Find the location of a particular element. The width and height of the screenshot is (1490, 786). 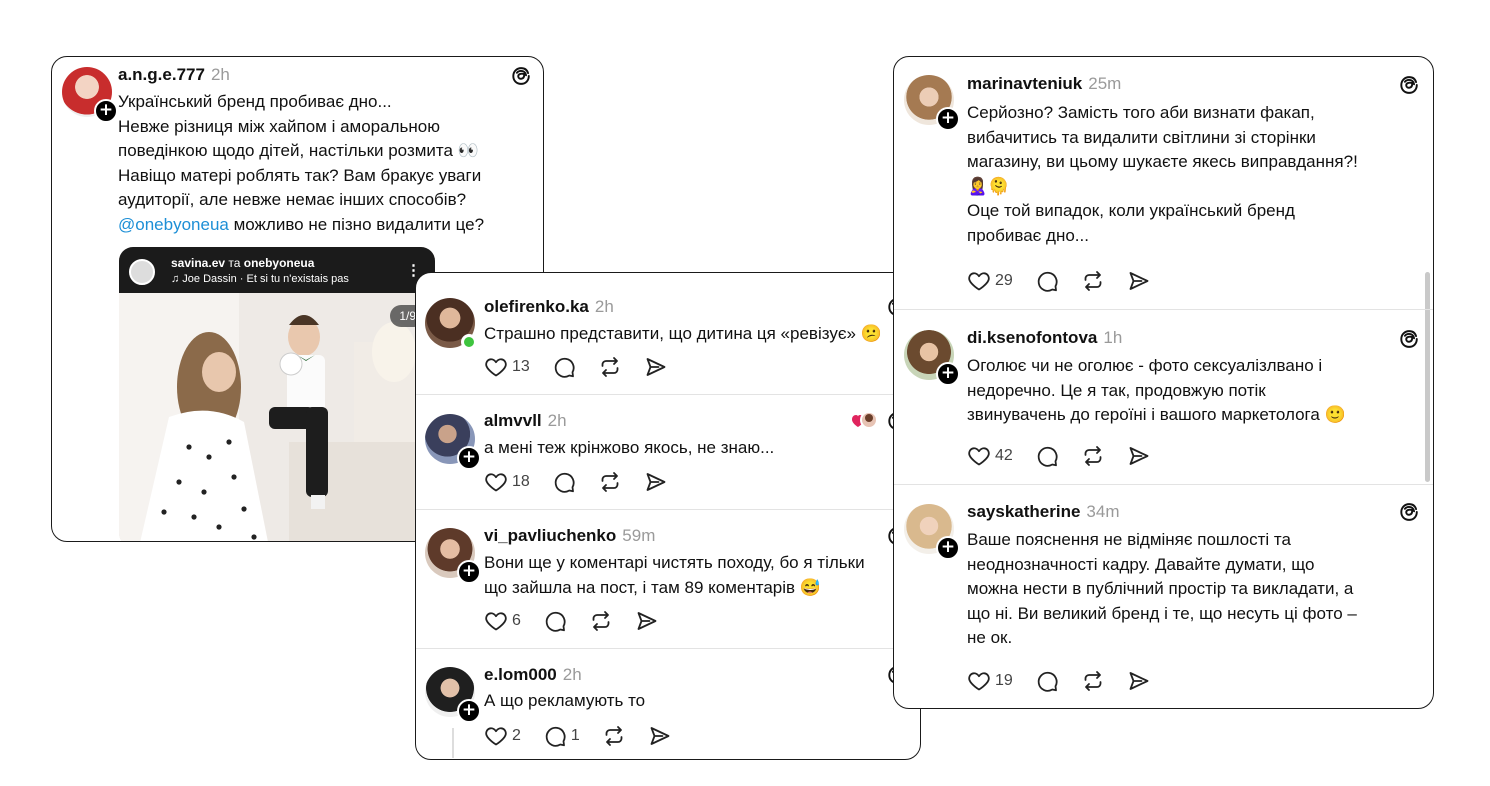

reply-author: sayskatherine 34m is located at coordinates (1043, 512).